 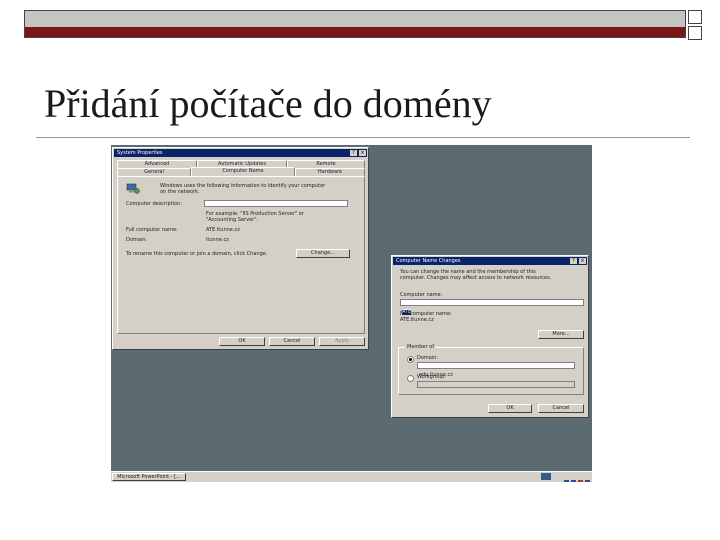 What do you see at coordinates (577, 481) in the screenshot?
I see `tray-icon-group` at bounding box center [577, 481].